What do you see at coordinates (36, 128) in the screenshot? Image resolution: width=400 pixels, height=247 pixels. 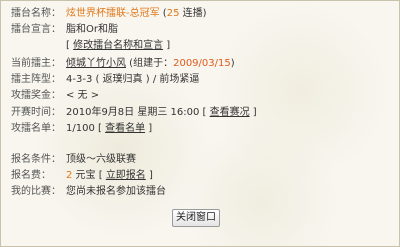 I see `roster-label: 攻擂名单：` at bounding box center [36, 128].